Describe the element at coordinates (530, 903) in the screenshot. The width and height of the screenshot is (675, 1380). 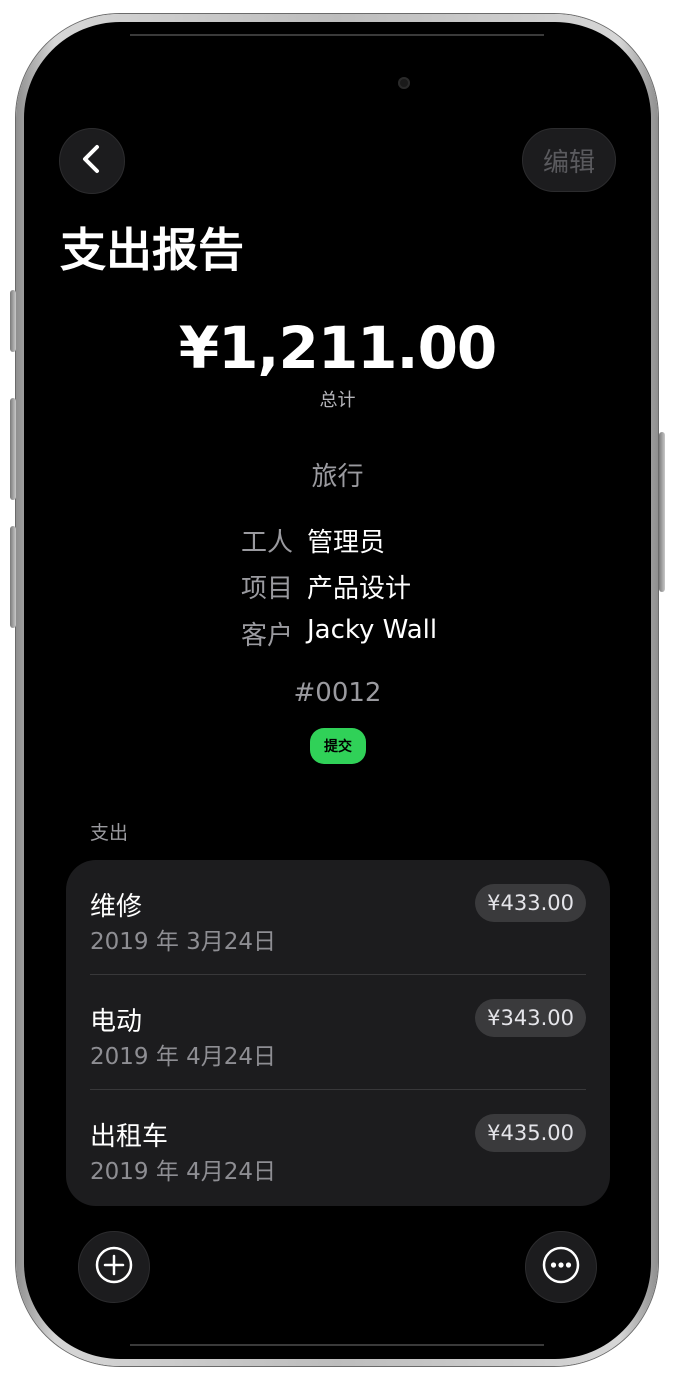
I see `expense-amount: ¥433.00` at that location.